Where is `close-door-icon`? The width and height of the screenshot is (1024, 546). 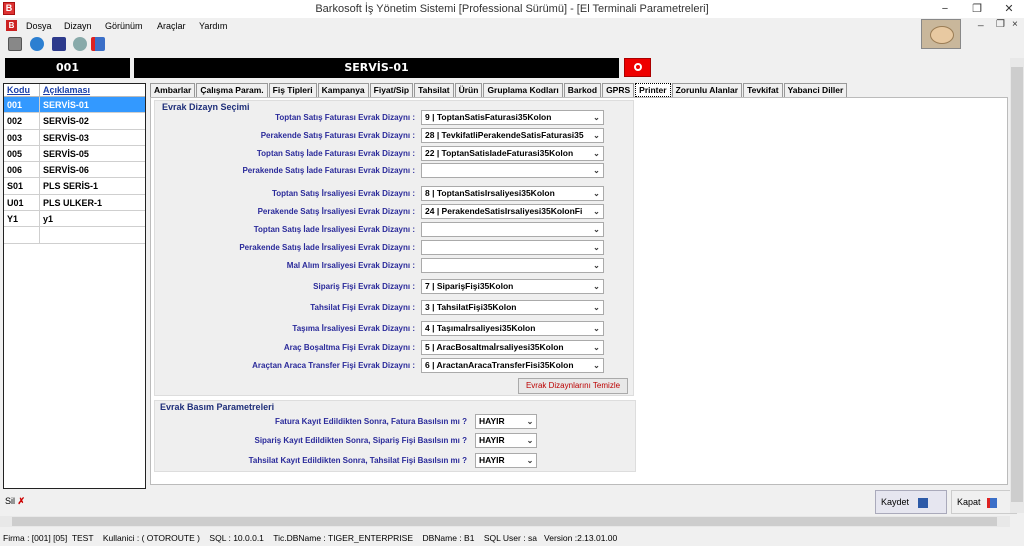 close-door-icon is located at coordinates (992, 502).